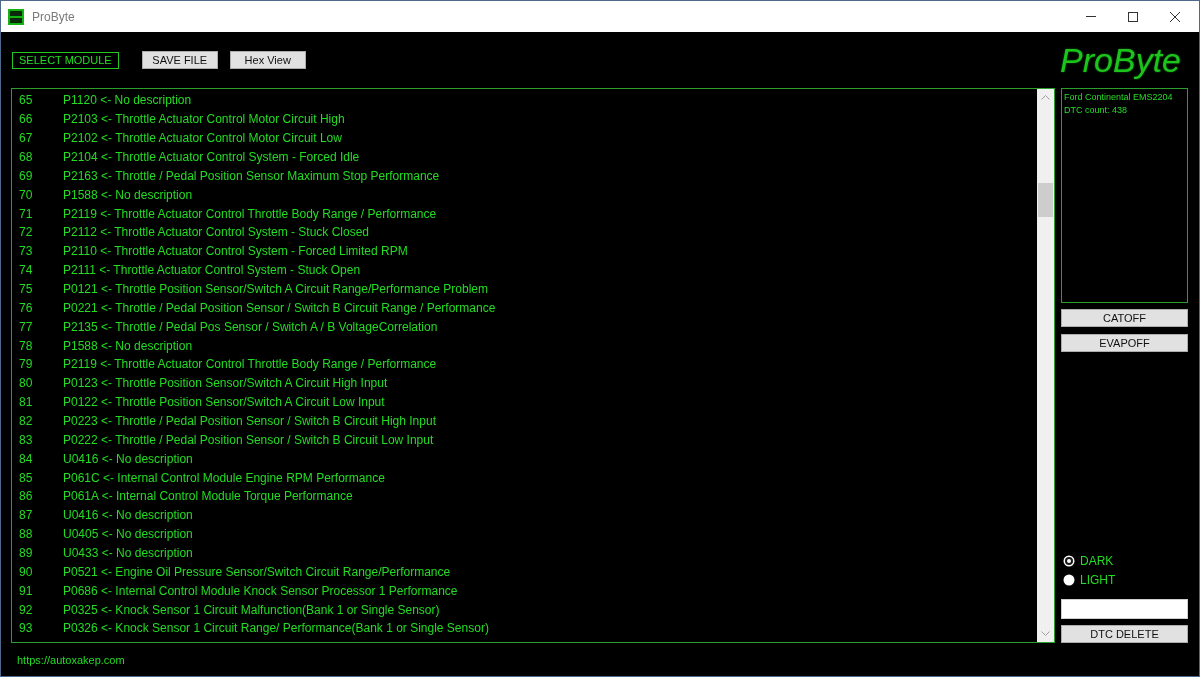 The height and width of the screenshot is (677, 1200). What do you see at coordinates (26, 213) in the screenshot?
I see `row-number: 71` at bounding box center [26, 213].